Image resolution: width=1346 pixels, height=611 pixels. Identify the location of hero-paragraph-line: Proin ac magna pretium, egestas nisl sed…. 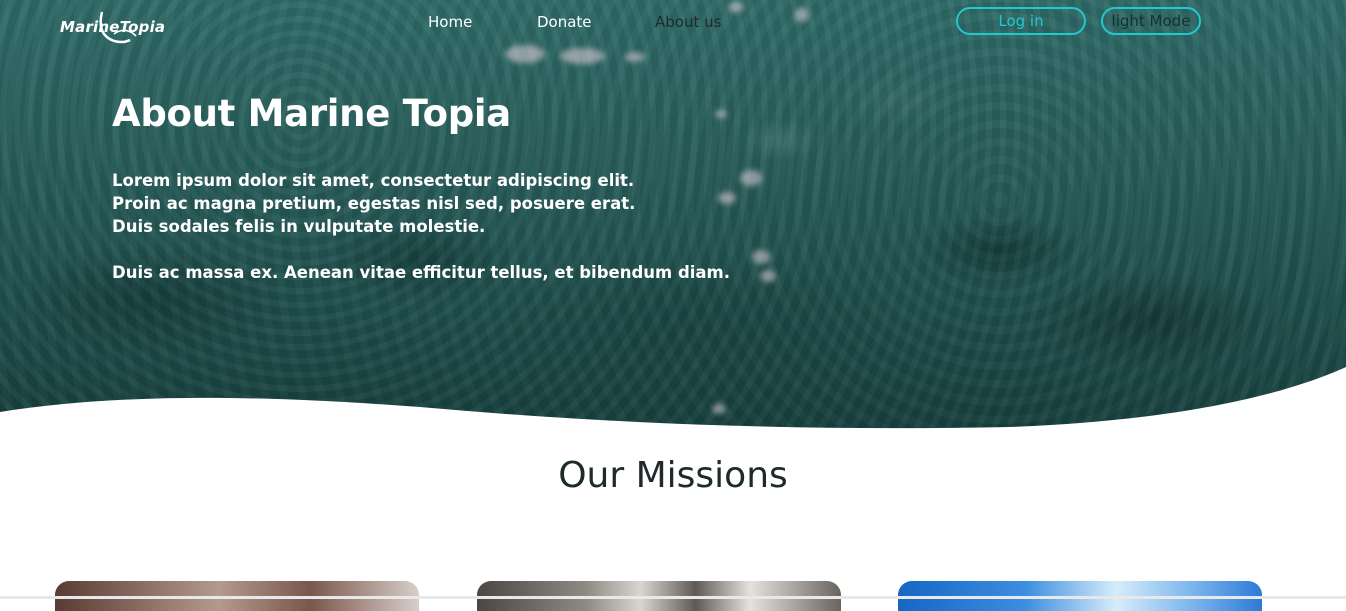
(374, 203).